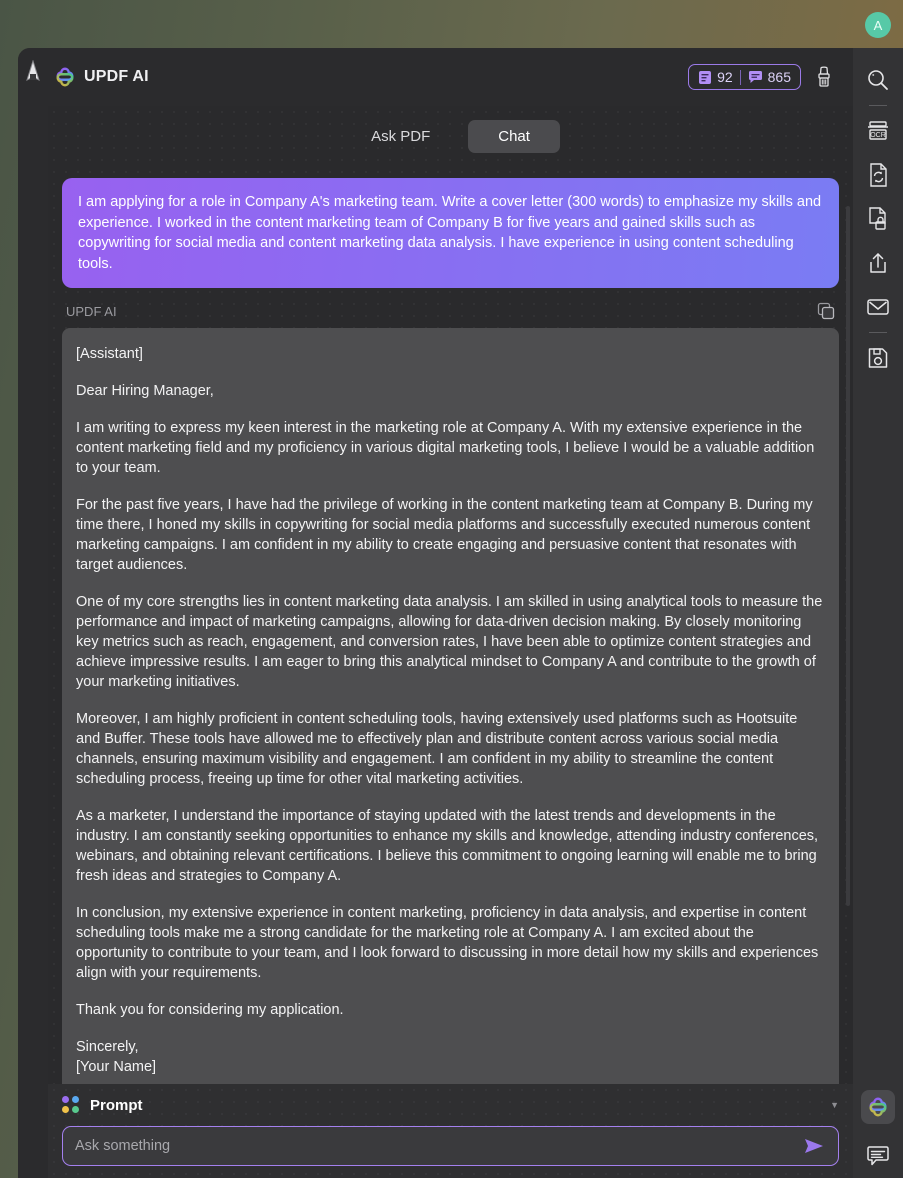 The height and width of the screenshot is (1178, 903). Describe the element at coordinates (878, 219) in the screenshot. I see `protect-document-icon` at that location.